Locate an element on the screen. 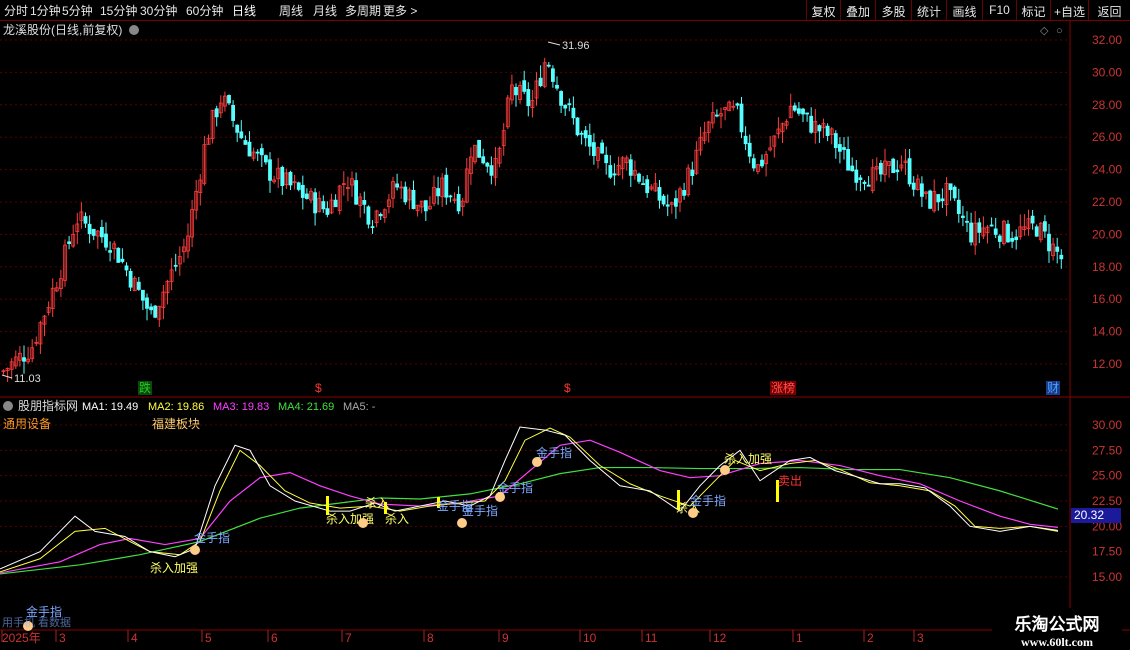 The image size is (1130, 650). time-axis-label-11: 1 is located at coordinates (799, 638).